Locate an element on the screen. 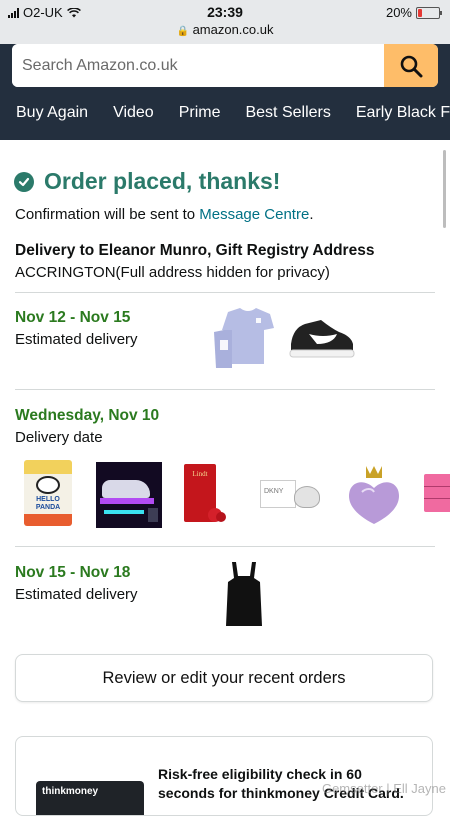 Image resolution: width=450 pixels, height=816 pixels. battery-level is located at coordinates (420, 12).